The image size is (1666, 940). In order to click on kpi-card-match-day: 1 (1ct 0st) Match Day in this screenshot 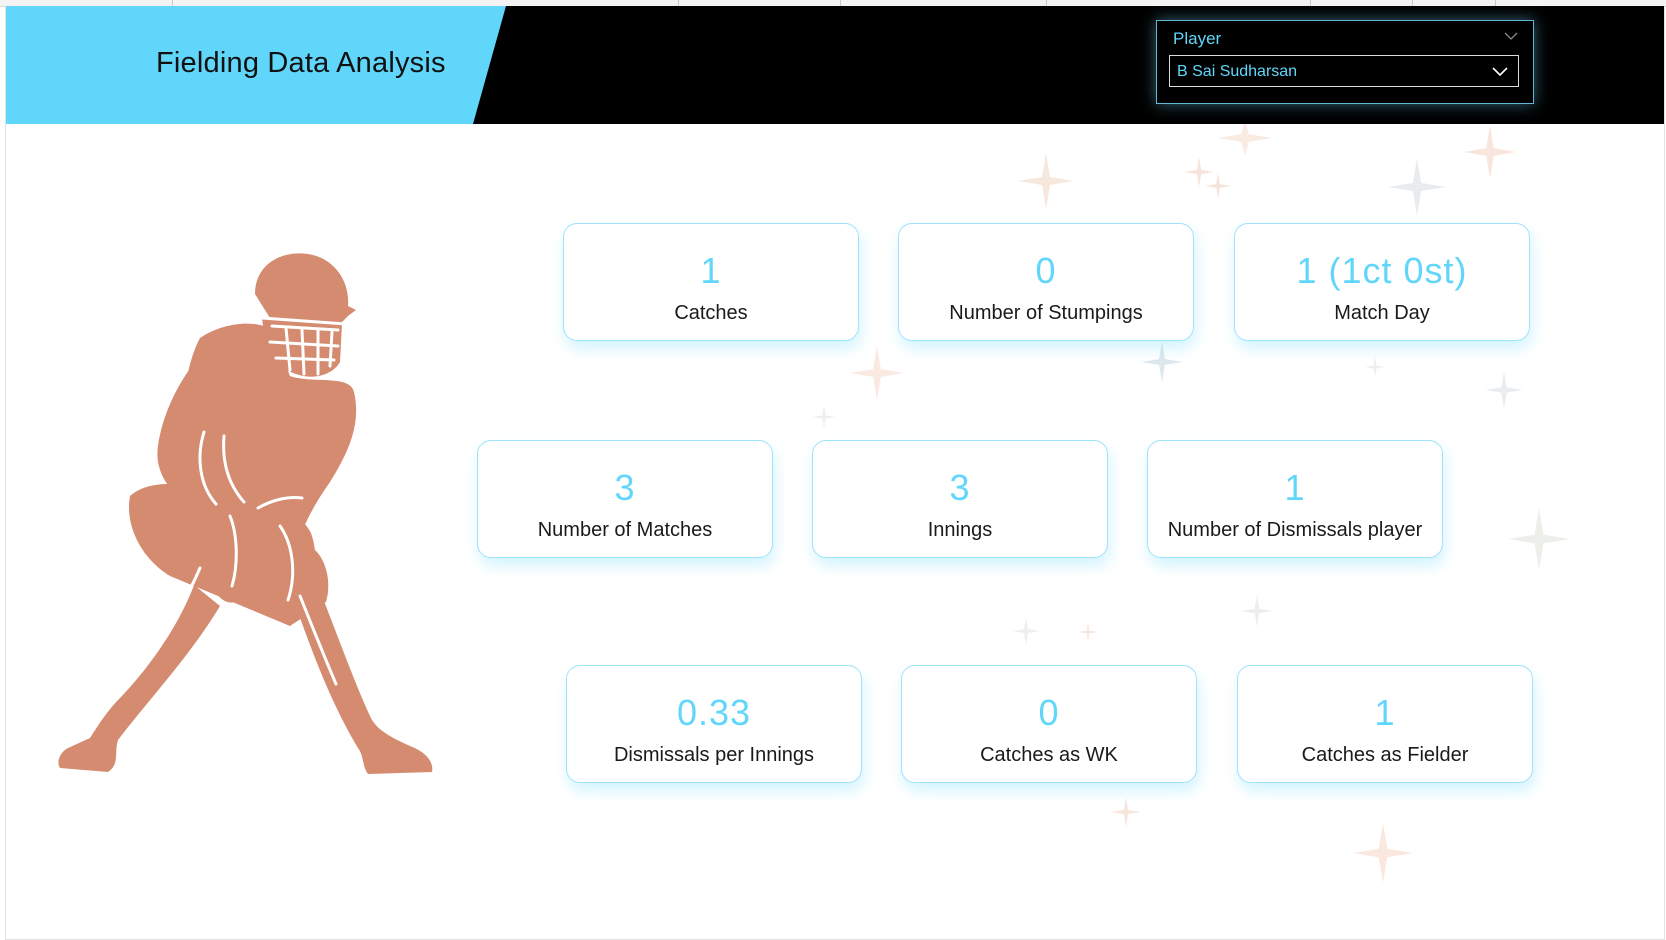, I will do `click(1382, 282)`.